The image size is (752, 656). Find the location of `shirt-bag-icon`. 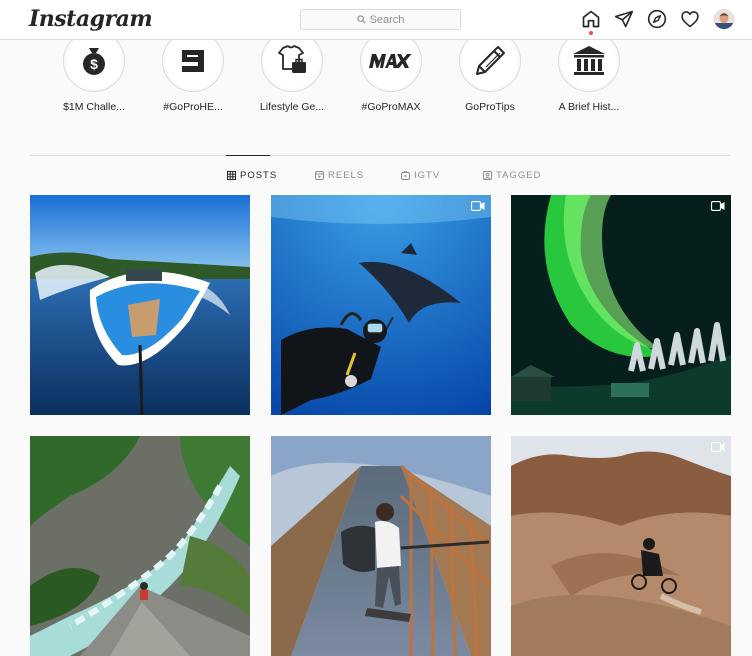

shirt-bag-icon is located at coordinates (292, 59).